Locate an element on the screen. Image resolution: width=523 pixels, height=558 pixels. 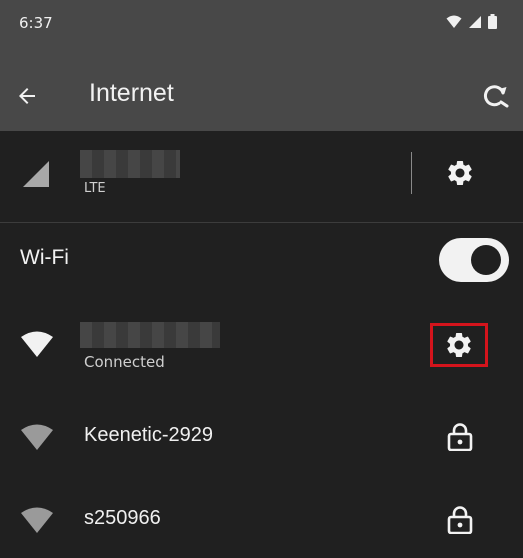
network-row-s250966 is located at coordinates (261, 519).